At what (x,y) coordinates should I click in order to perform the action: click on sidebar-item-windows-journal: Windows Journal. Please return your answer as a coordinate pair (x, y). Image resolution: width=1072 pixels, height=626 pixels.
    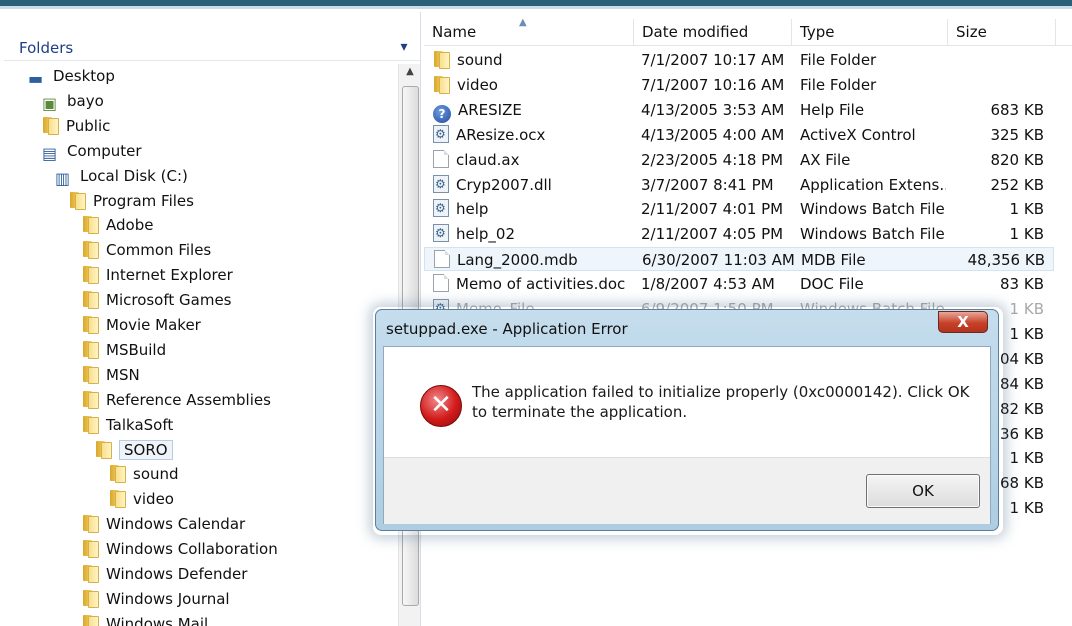
    Looking at the image, I should click on (156, 599).